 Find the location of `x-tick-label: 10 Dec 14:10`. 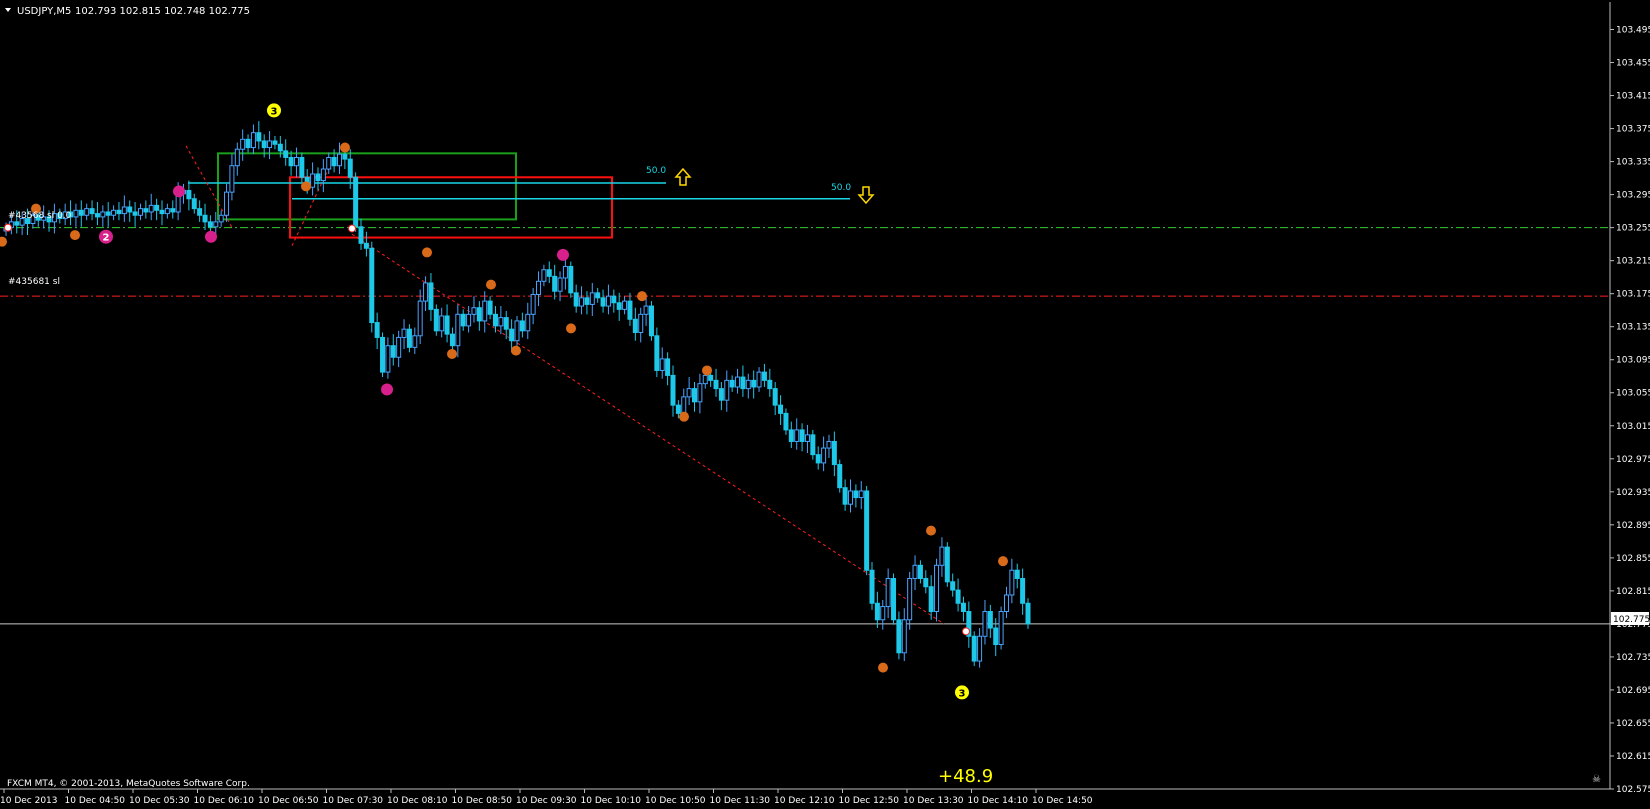

x-tick-label: 10 Dec 14:10 is located at coordinates (998, 801).